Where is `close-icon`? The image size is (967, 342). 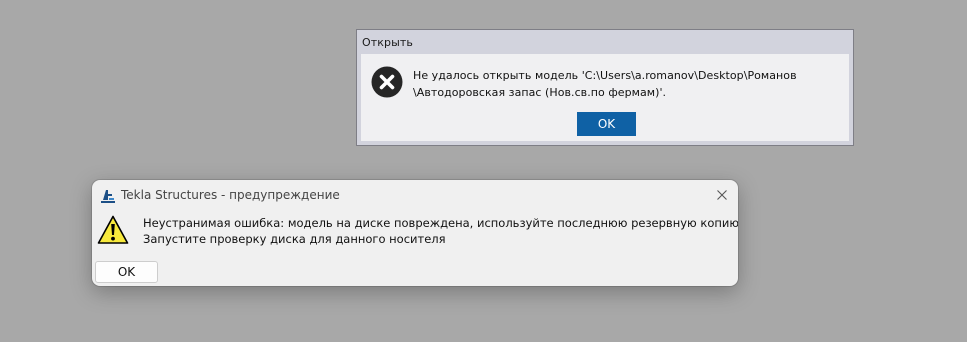 close-icon is located at coordinates (722, 195).